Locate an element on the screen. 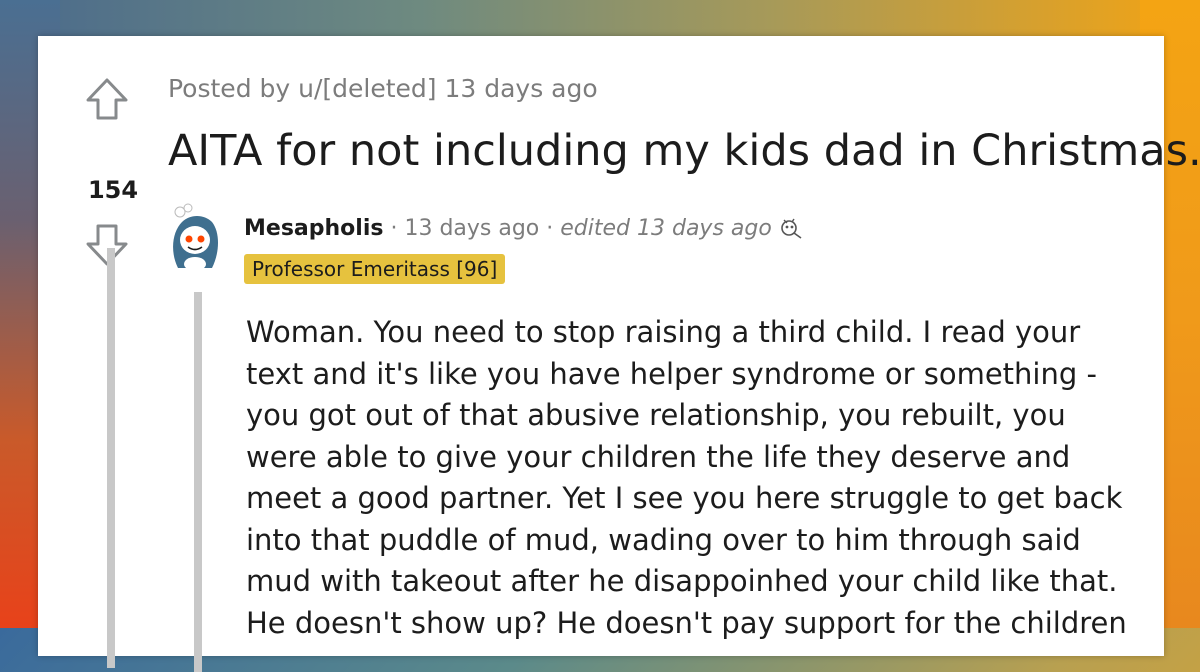 The width and height of the screenshot is (1200, 672). thread-line is located at coordinates (111, 458).